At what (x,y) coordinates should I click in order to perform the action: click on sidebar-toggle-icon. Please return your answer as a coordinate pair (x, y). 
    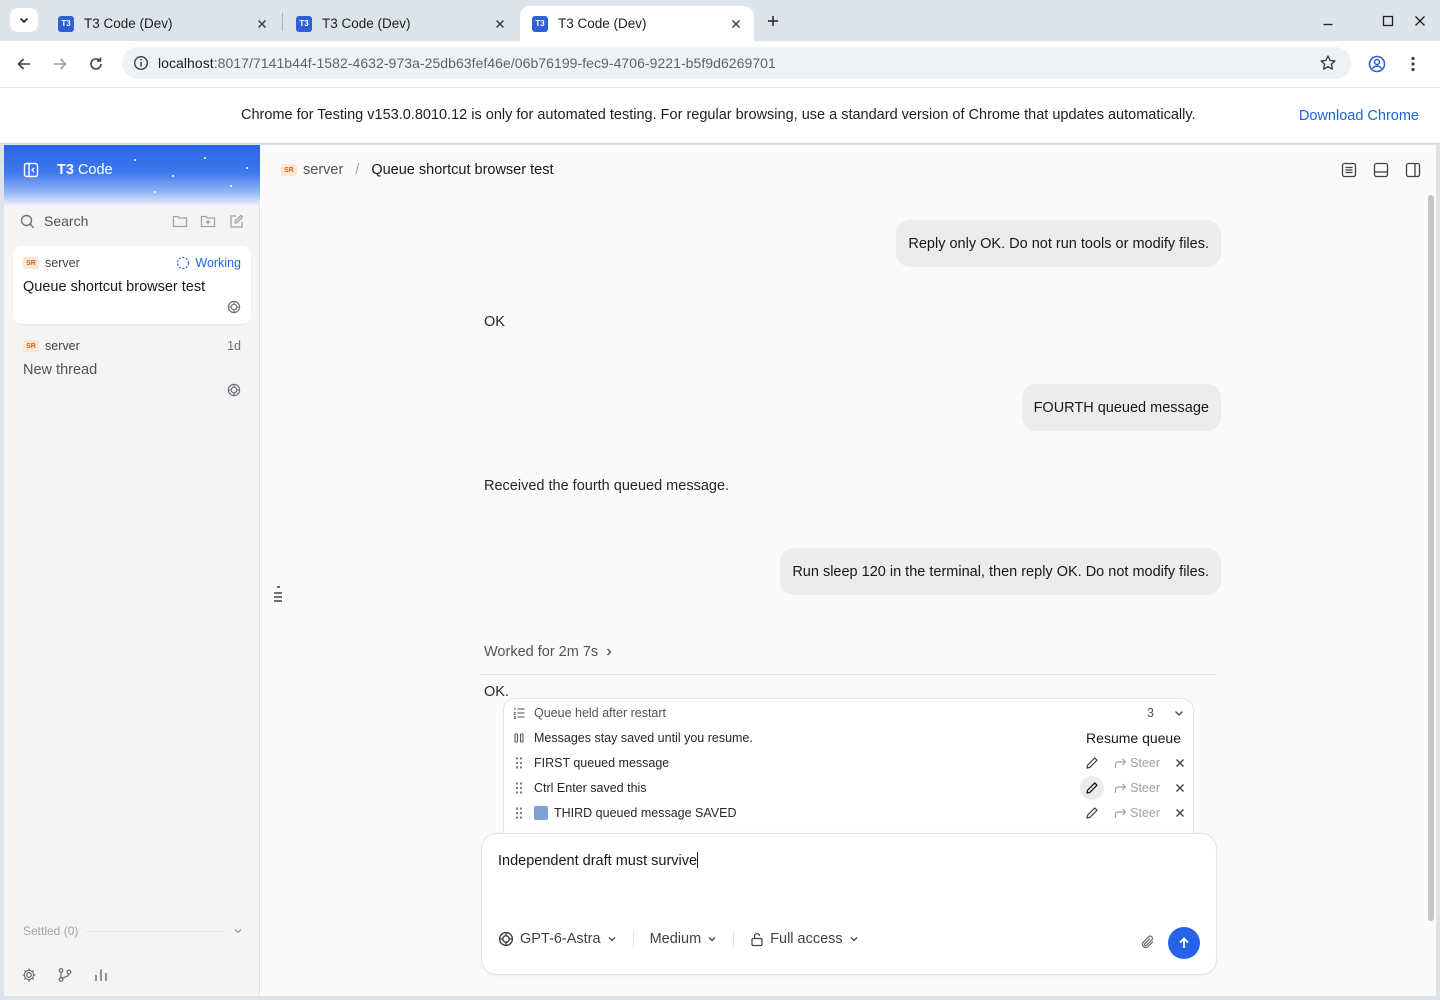
    Looking at the image, I should click on (31, 170).